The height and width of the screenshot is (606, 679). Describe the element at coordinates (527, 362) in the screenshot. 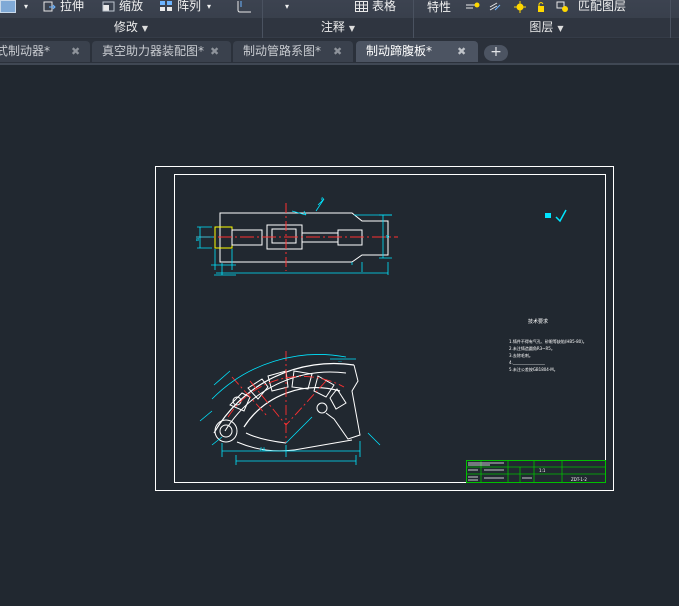

I see `note-line: 4.________________` at that location.